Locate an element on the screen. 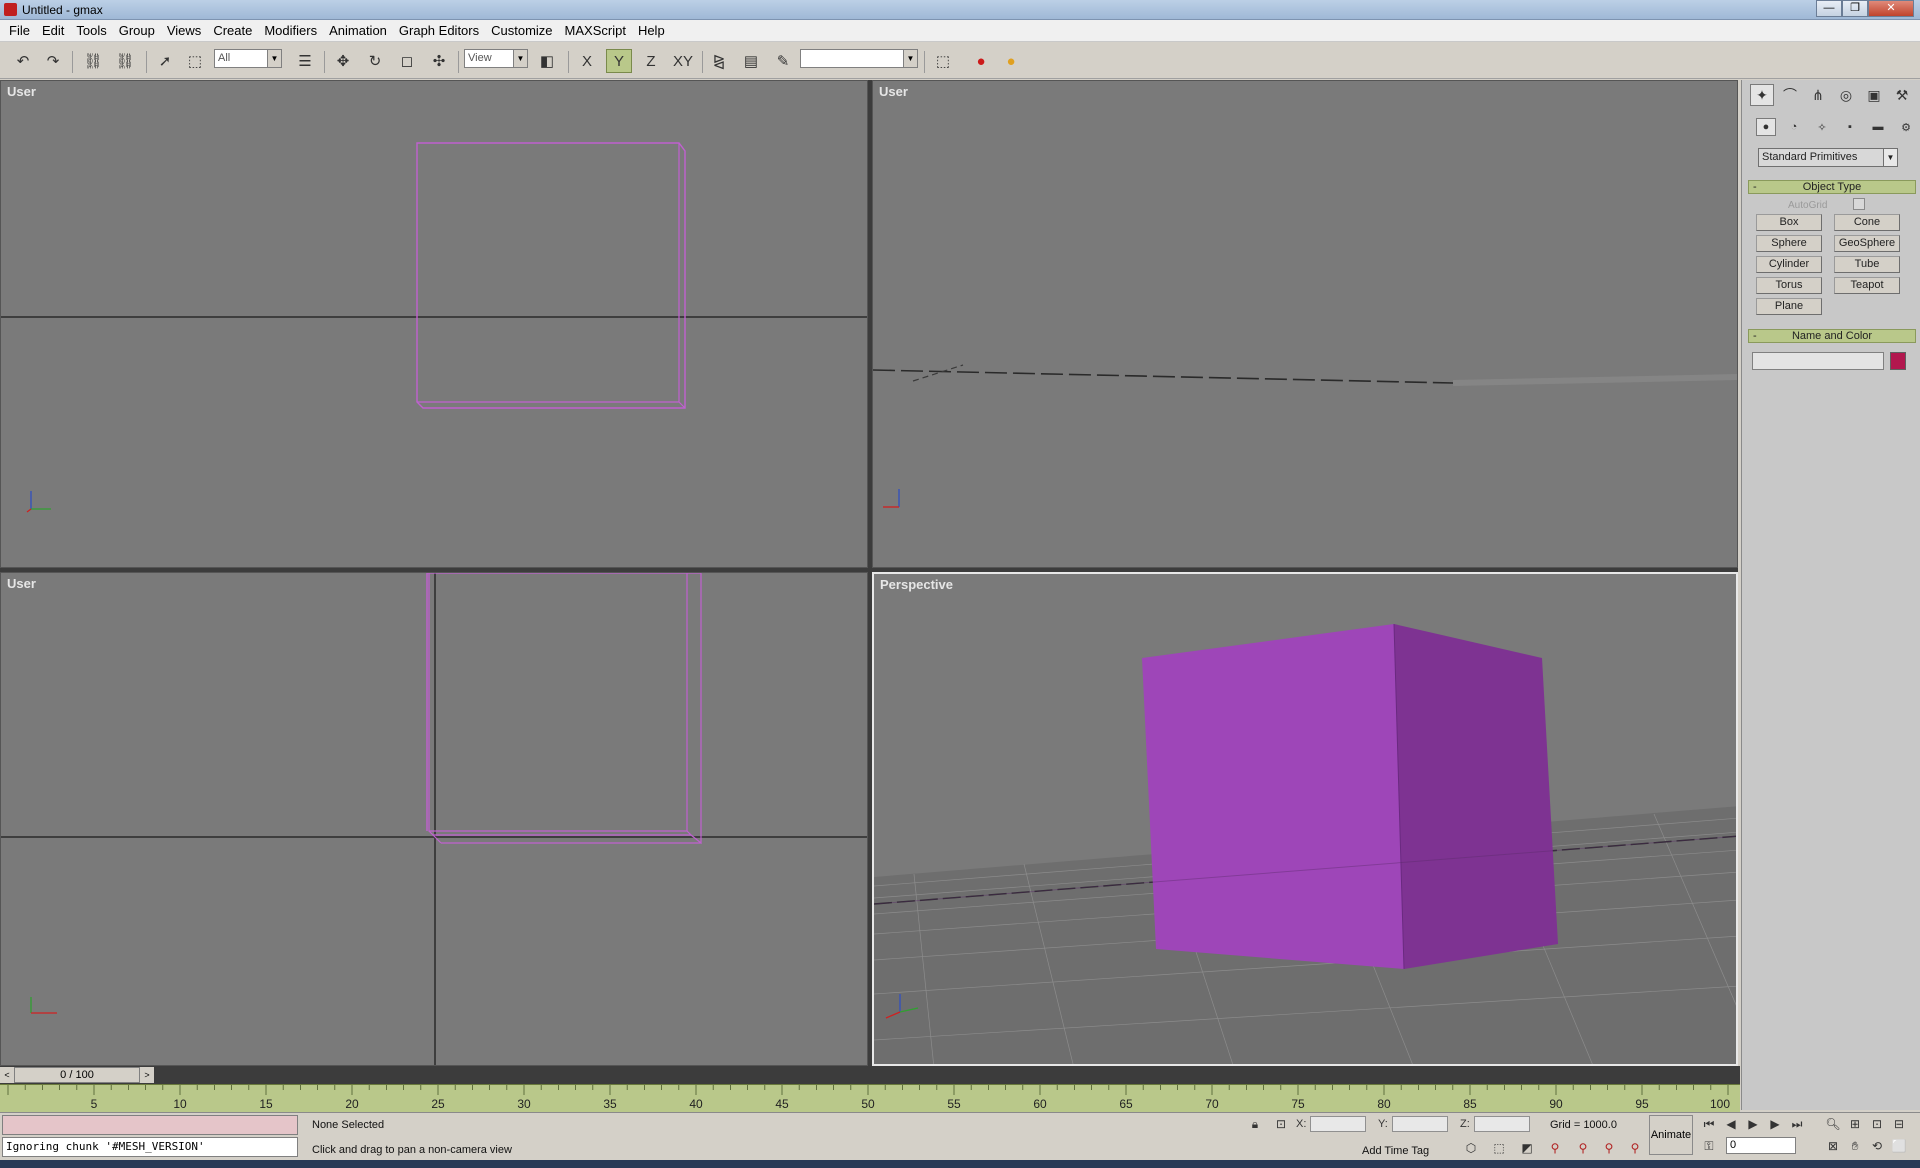  x-coord-field is located at coordinates (1338, 1124).